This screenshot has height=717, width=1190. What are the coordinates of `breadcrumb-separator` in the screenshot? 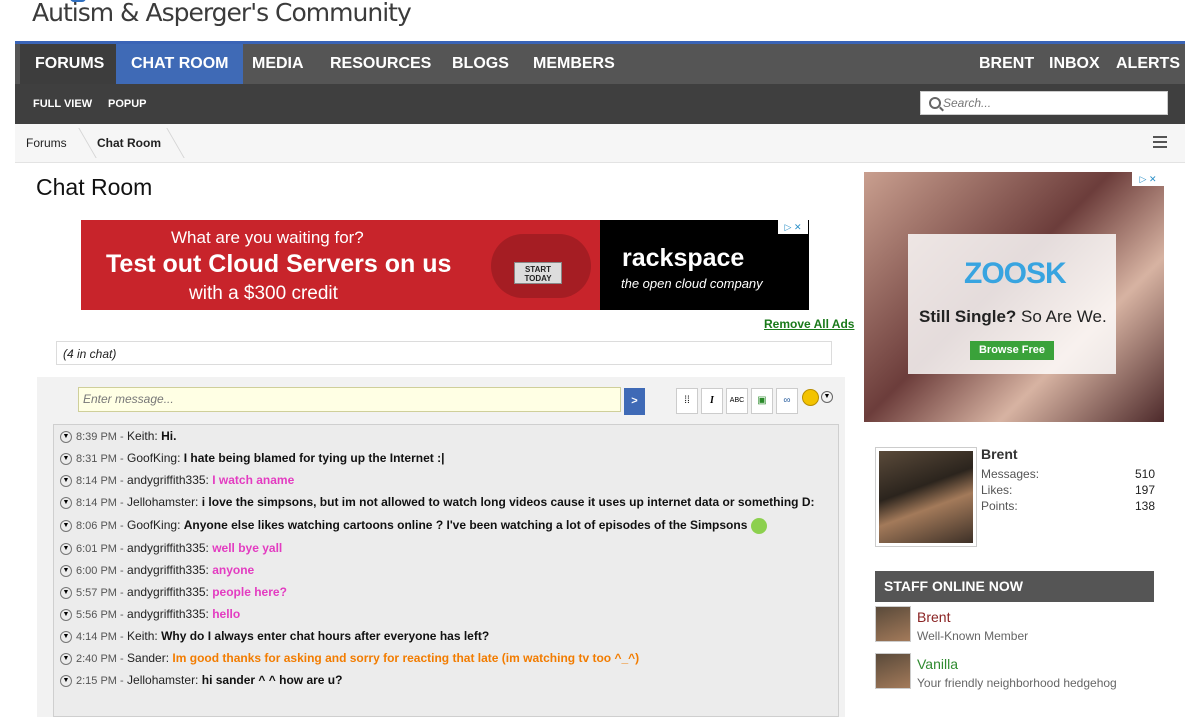 It's located at (81, 143).